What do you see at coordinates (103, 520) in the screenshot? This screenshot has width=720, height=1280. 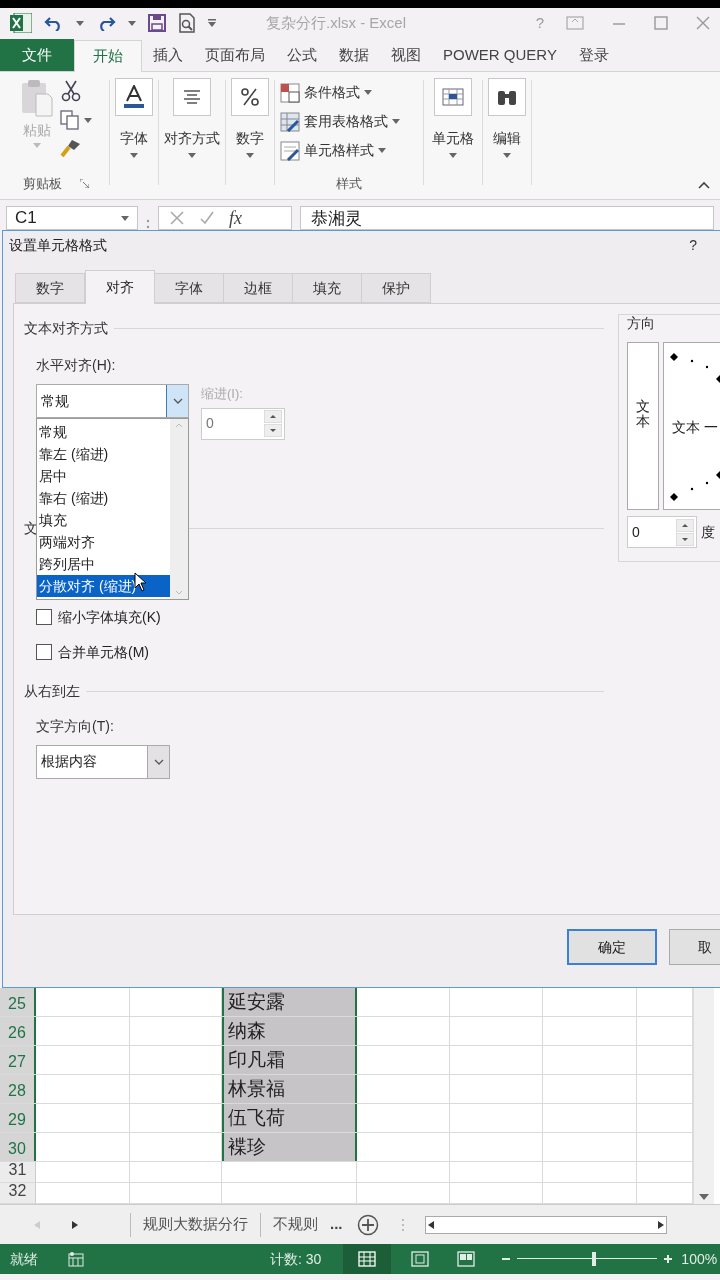 I see `dropdown-option: 填充` at bounding box center [103, 520].